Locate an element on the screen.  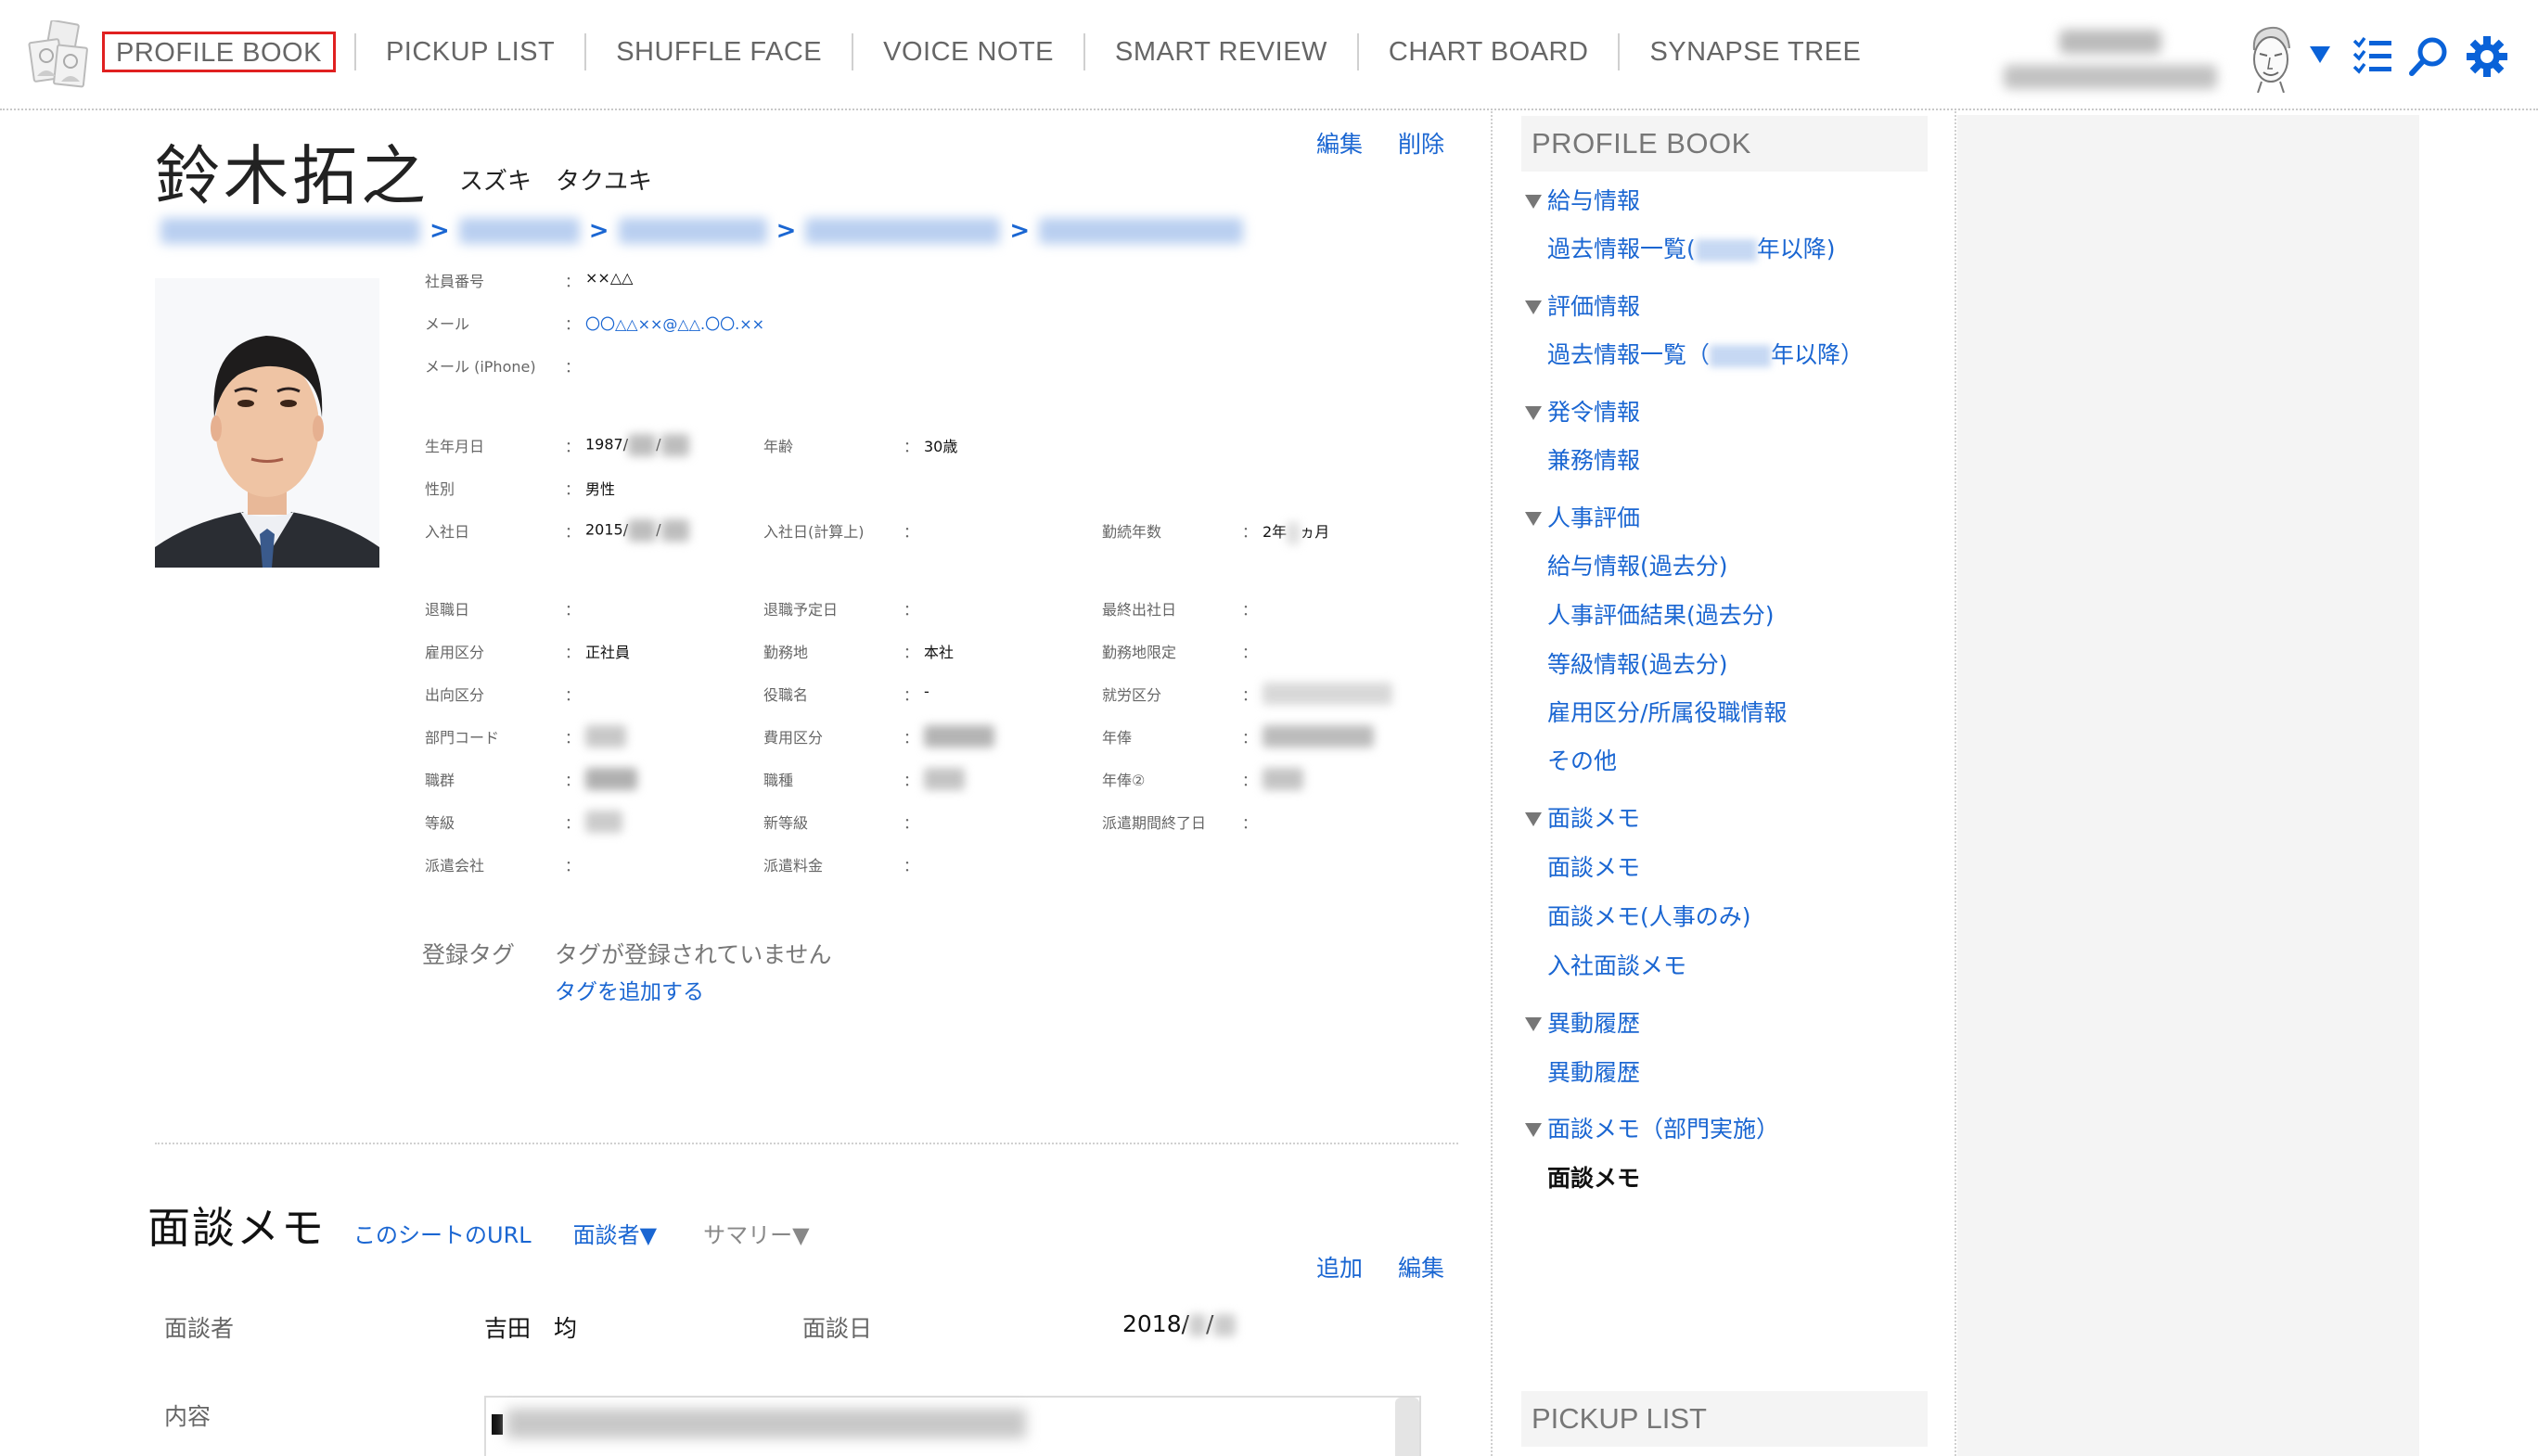
field-birthdate: 生年月日 ： 1987// is located at coordinates (557, 445).